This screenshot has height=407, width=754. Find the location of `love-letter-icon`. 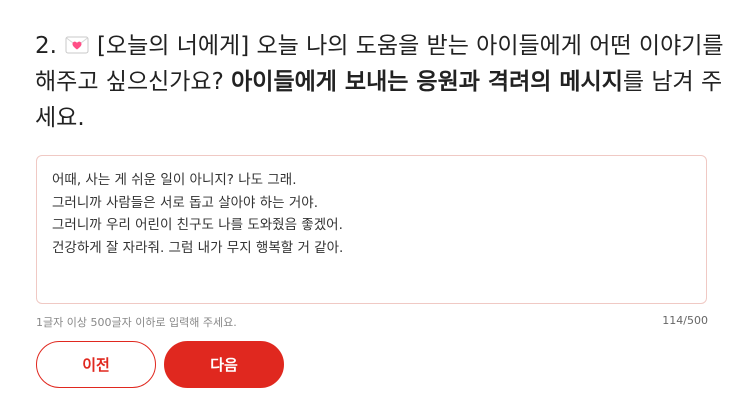

love-letter-icon is located at coordinates (77, 41).